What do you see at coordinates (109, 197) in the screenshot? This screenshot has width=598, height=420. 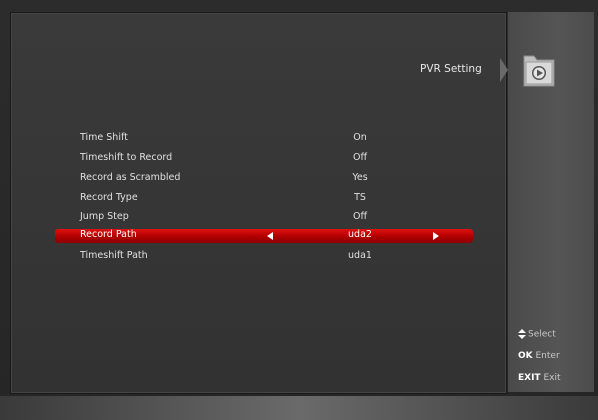 I see `setting-label: Record Type` at bounding box center [109, 197].